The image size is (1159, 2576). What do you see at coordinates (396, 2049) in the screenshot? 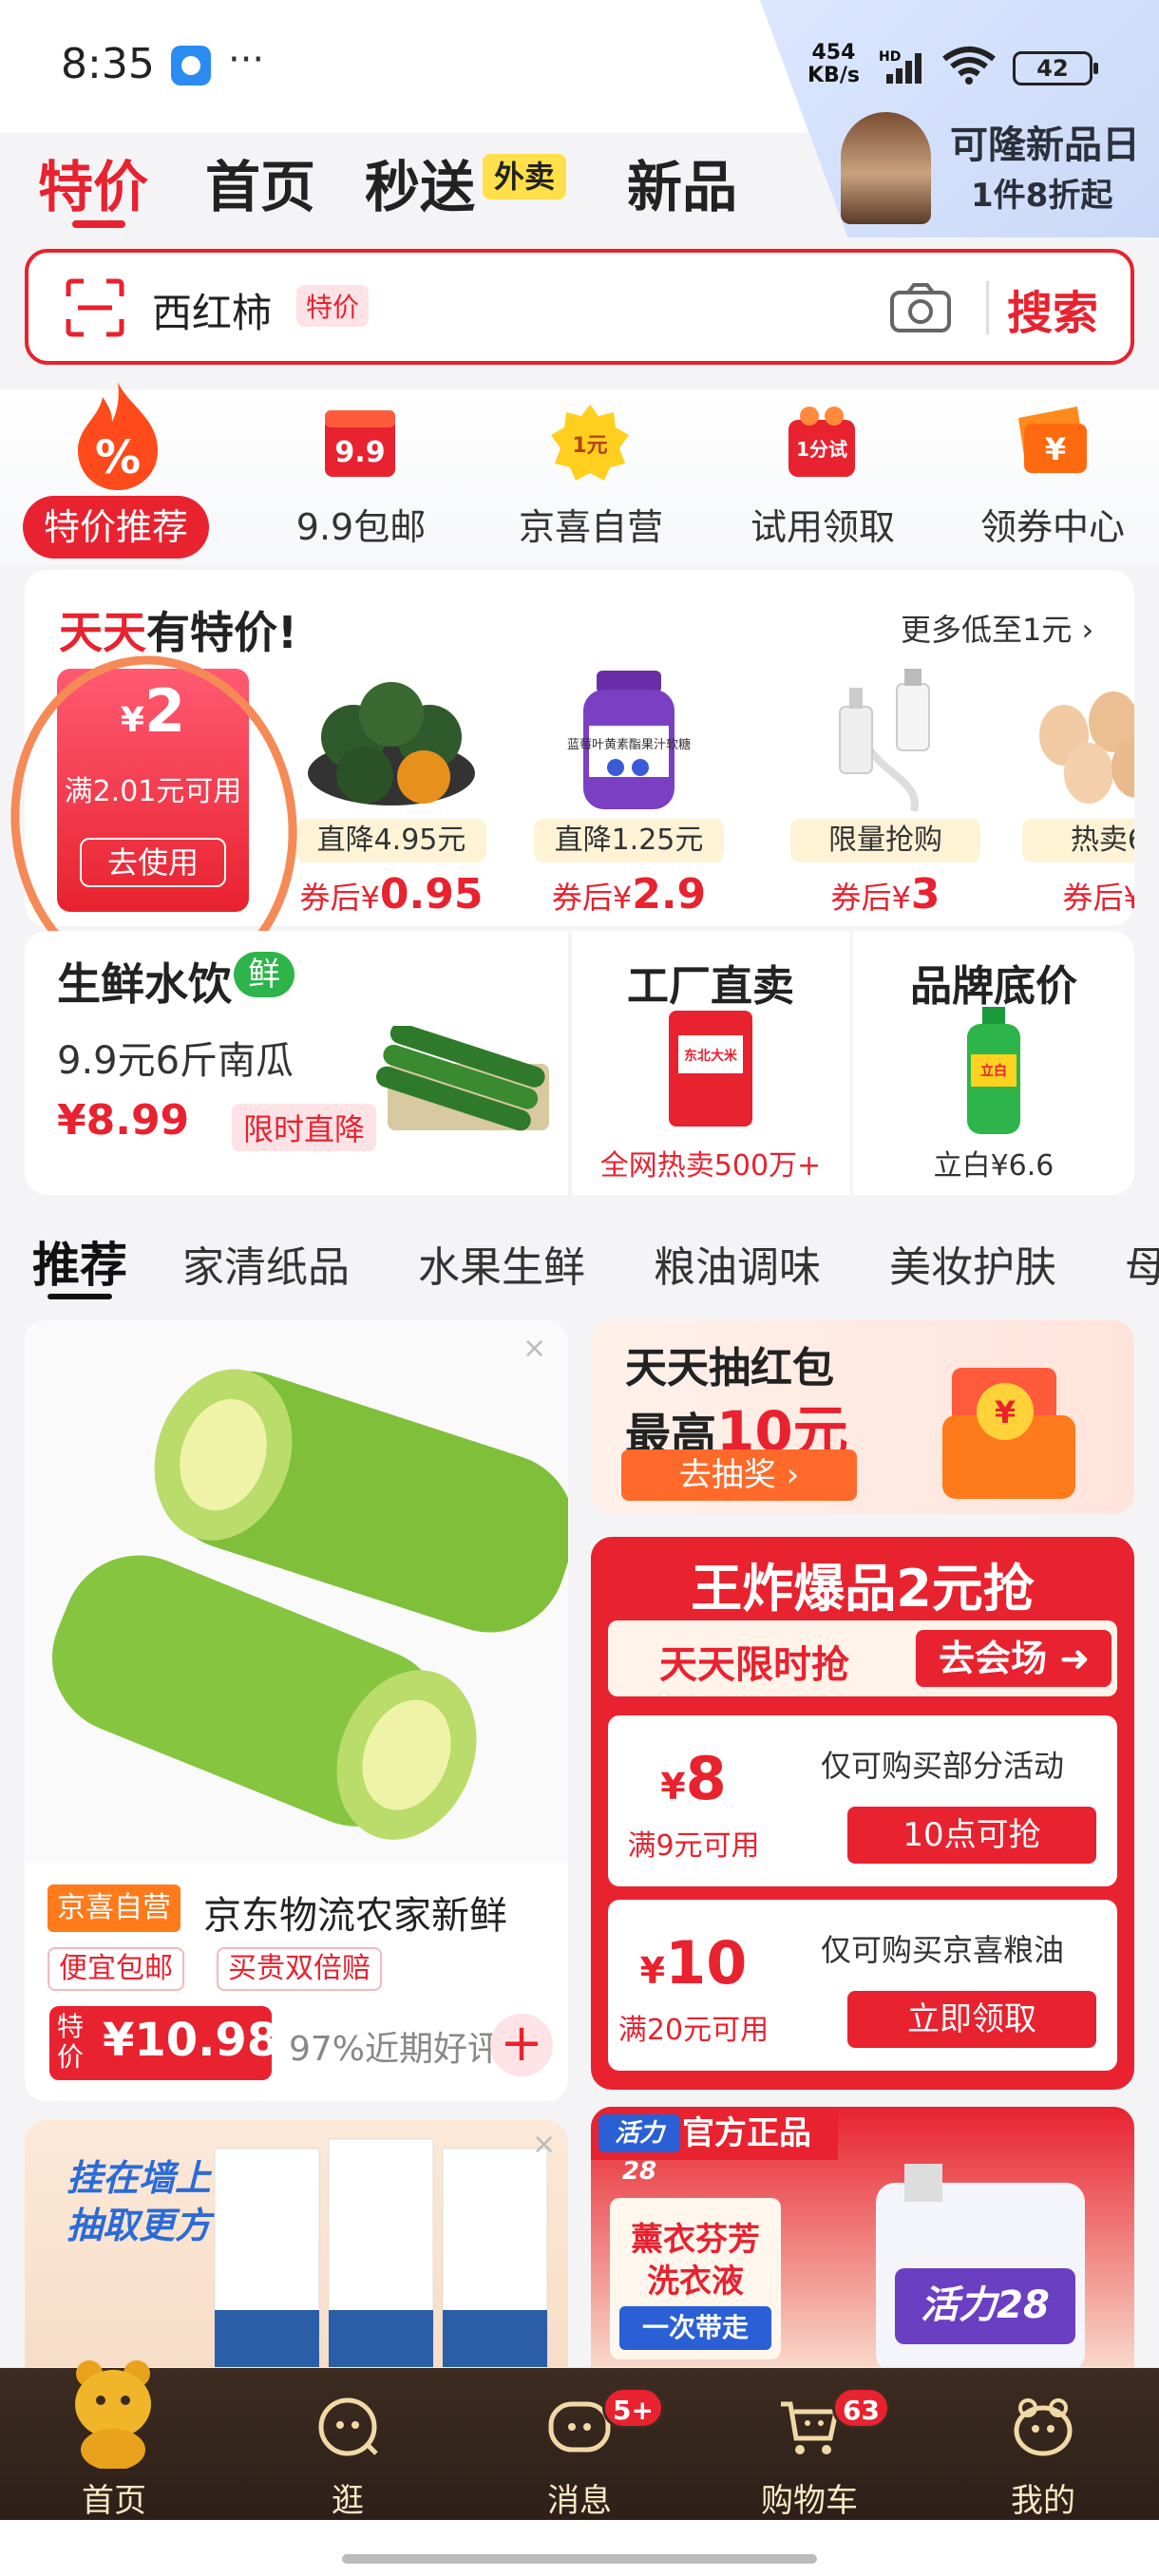
I see `feed-review: 97%近期好评` at bounding box center [396, 2049].